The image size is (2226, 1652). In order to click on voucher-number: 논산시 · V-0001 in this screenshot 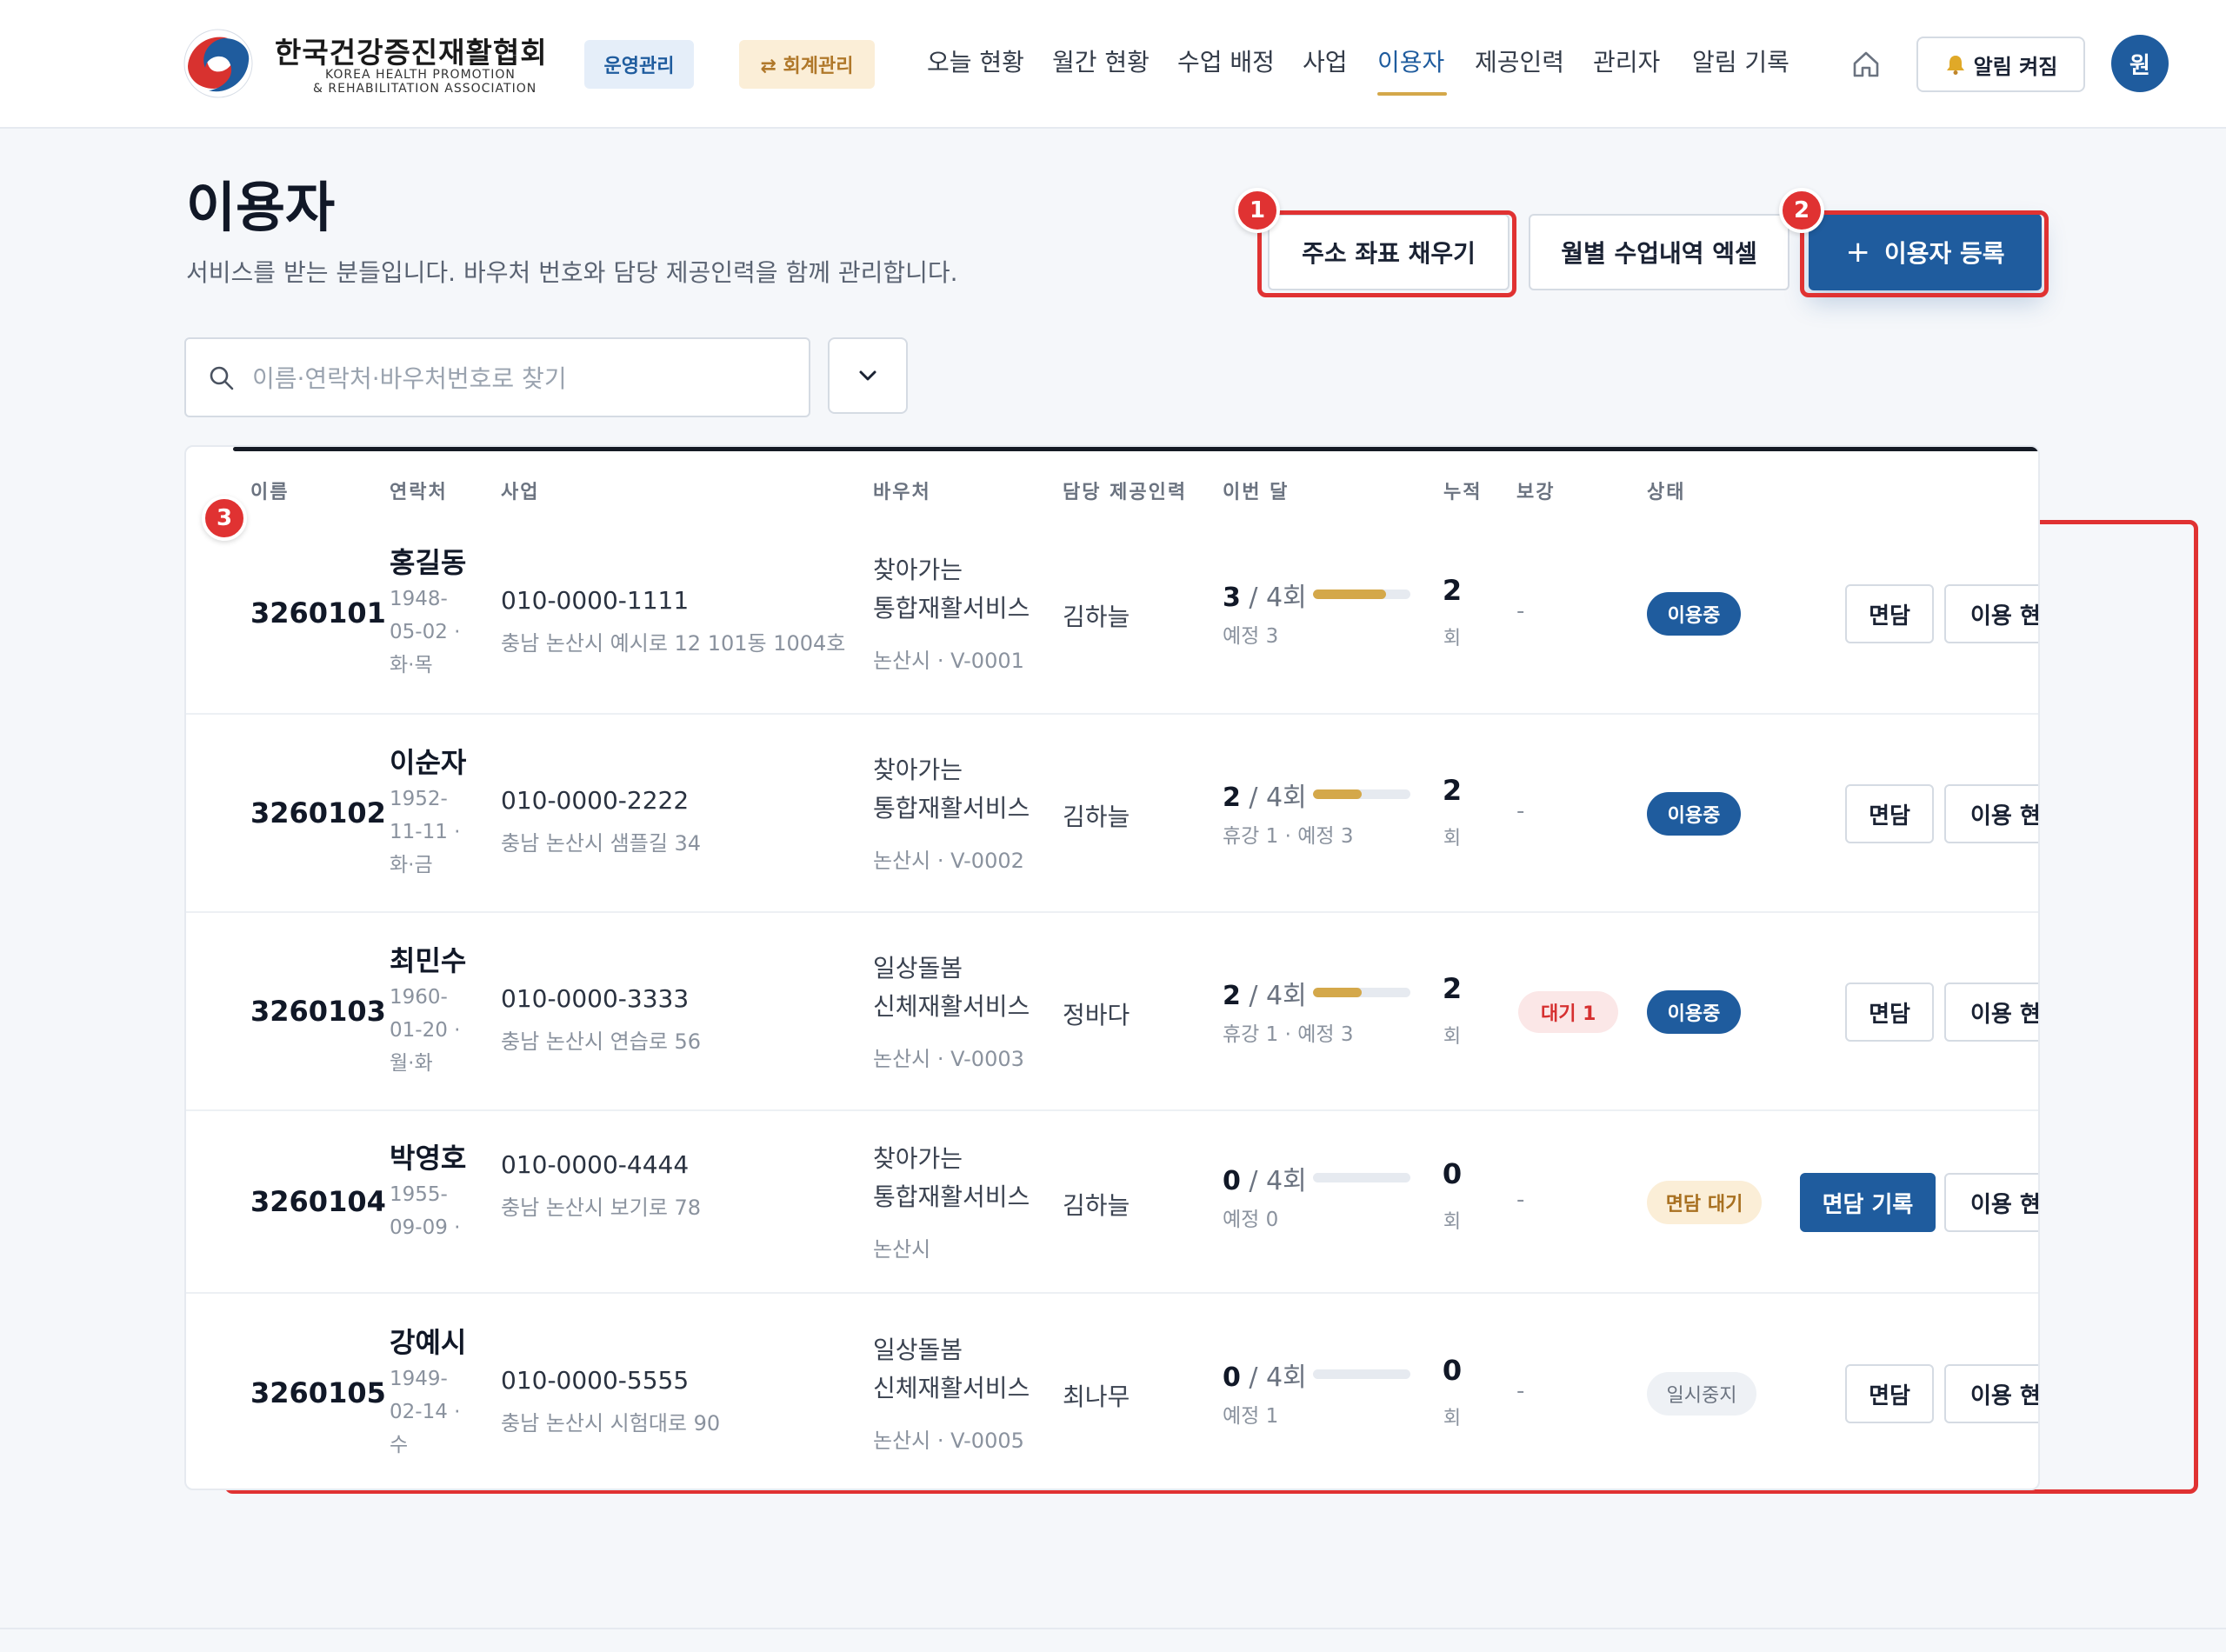, I will do `click(949, 661)`.